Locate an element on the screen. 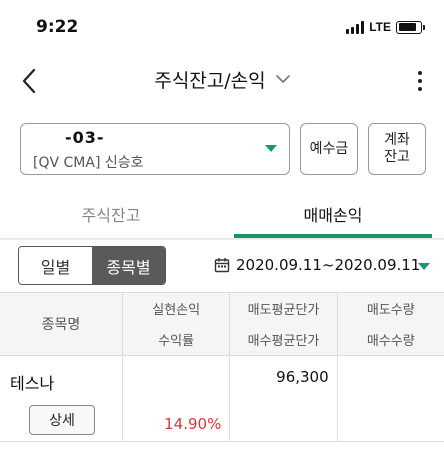  filter-row: 일별 종목별 2020.09.11~2020.09.11 is located at coordinates (222, 265).